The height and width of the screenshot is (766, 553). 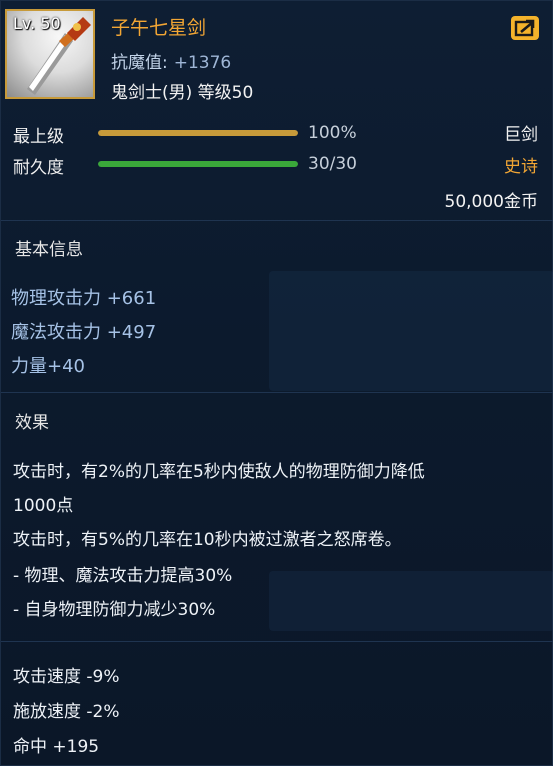 I want to click on bottom-stat: 命中 +195, so click(x=56, y=747).